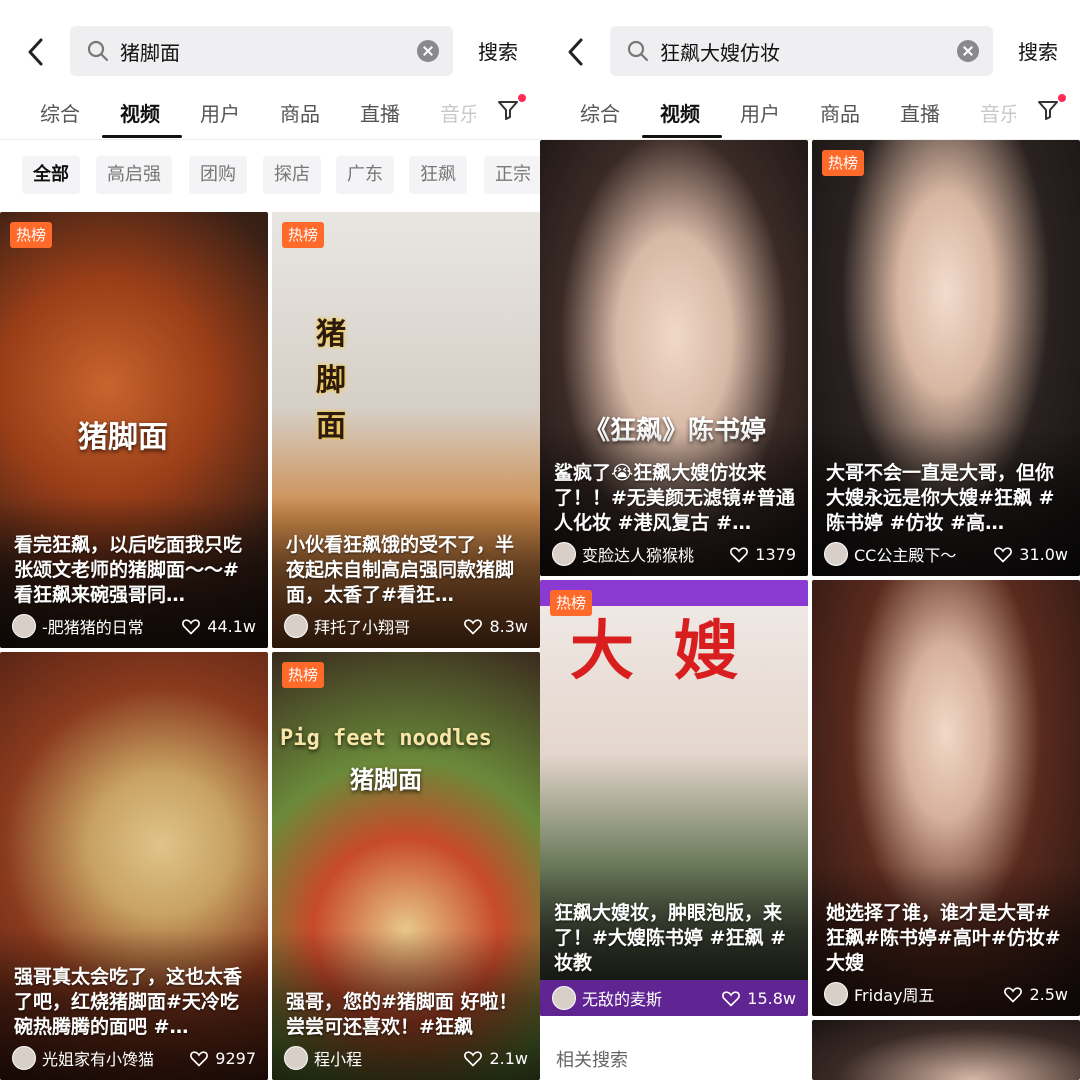  I want to click on author-name: -肥猪猪的日常, so click(111, 626).